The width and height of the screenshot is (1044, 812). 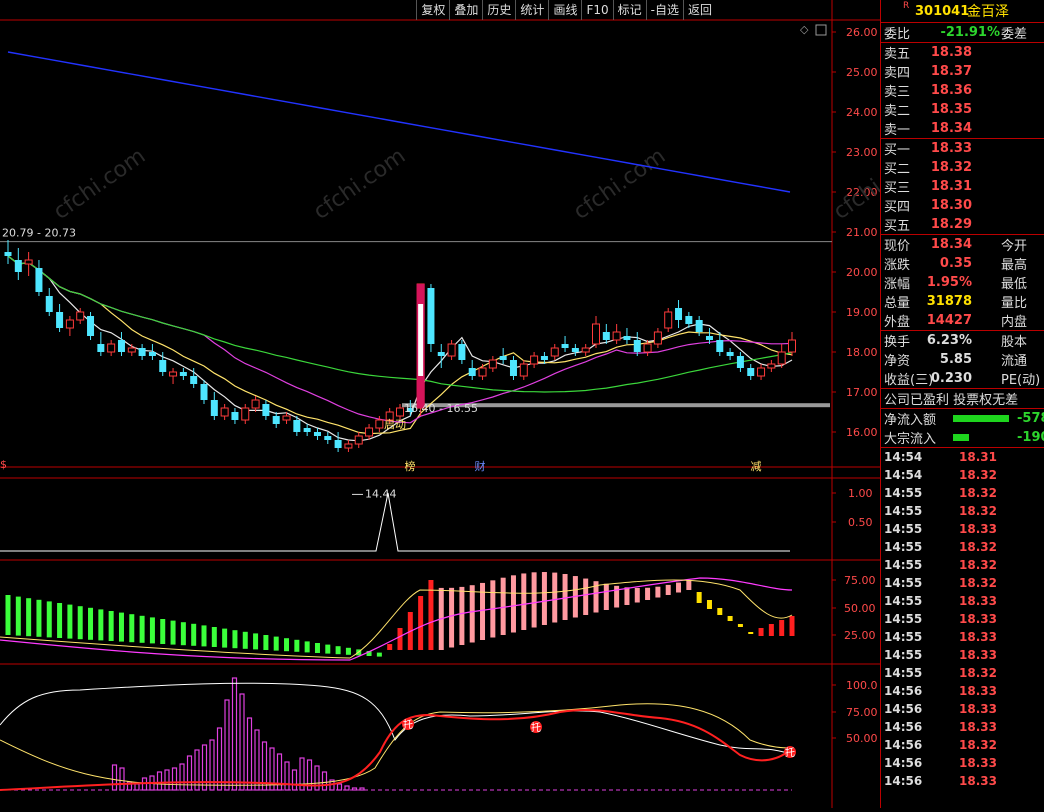 What do you see at coordinates (860, 608) in the screenshot?
I see `ind2-tick-label: 50.00` at bounding box center [860, 608].